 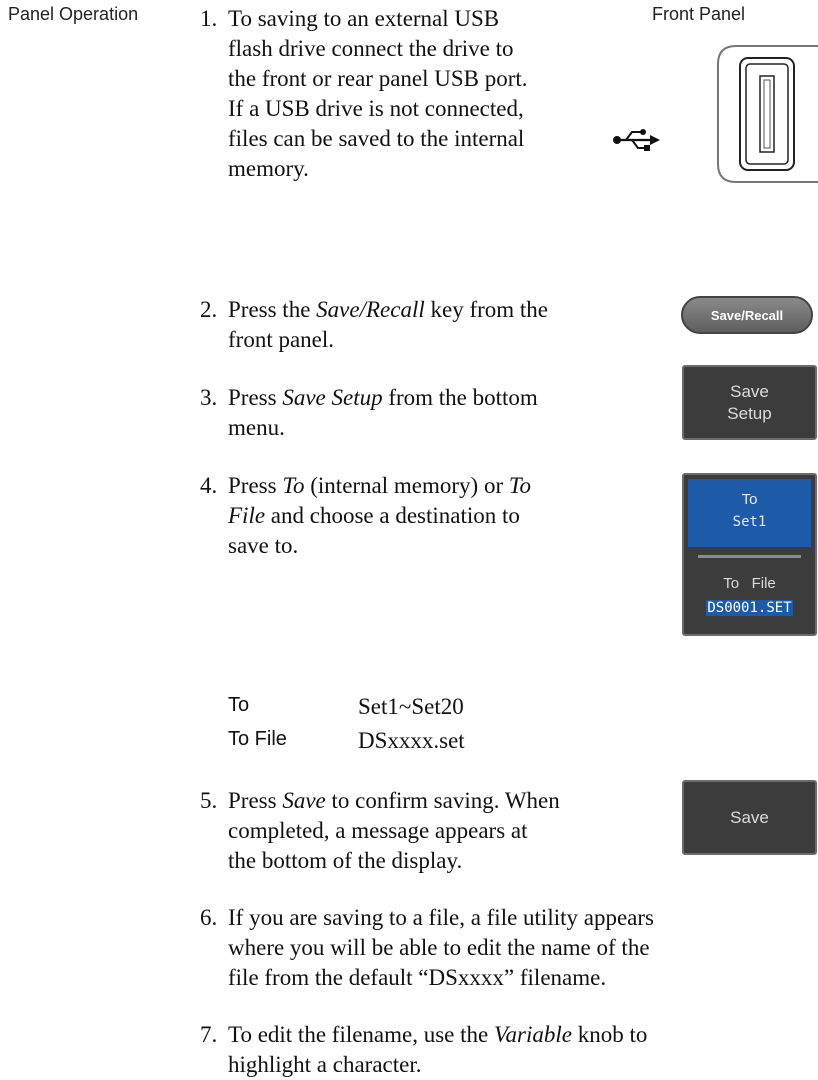 I want to click on step-text: completed, a message appears at, so click(x=378, y=830).